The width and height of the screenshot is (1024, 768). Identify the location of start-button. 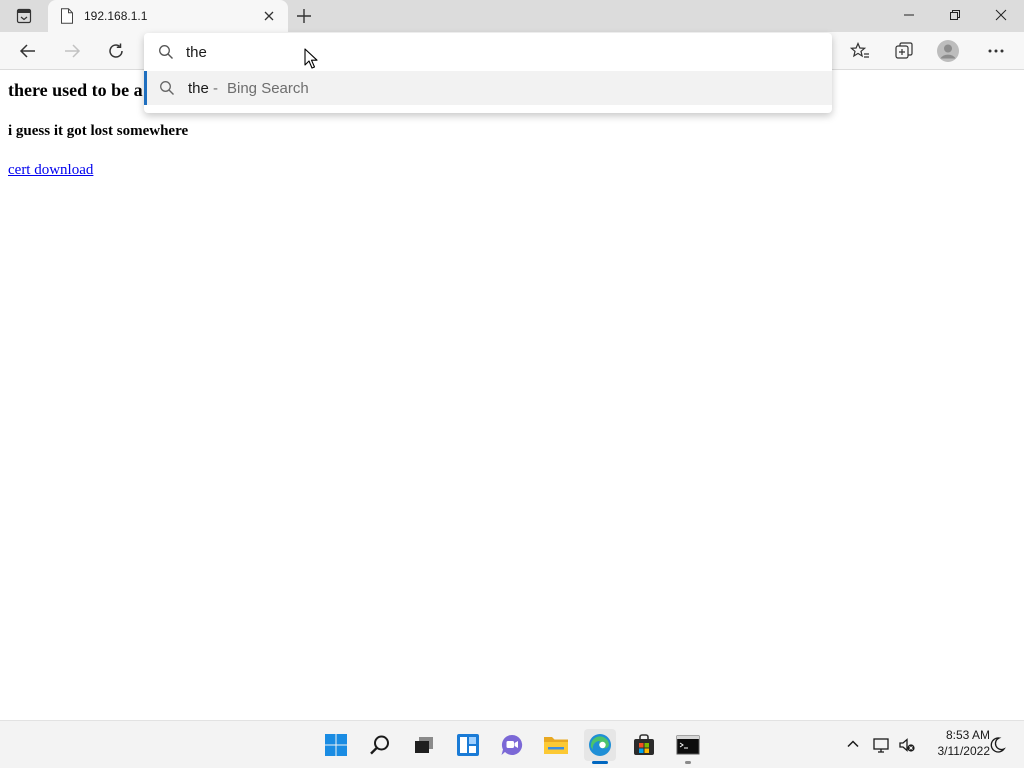
(336, 745).